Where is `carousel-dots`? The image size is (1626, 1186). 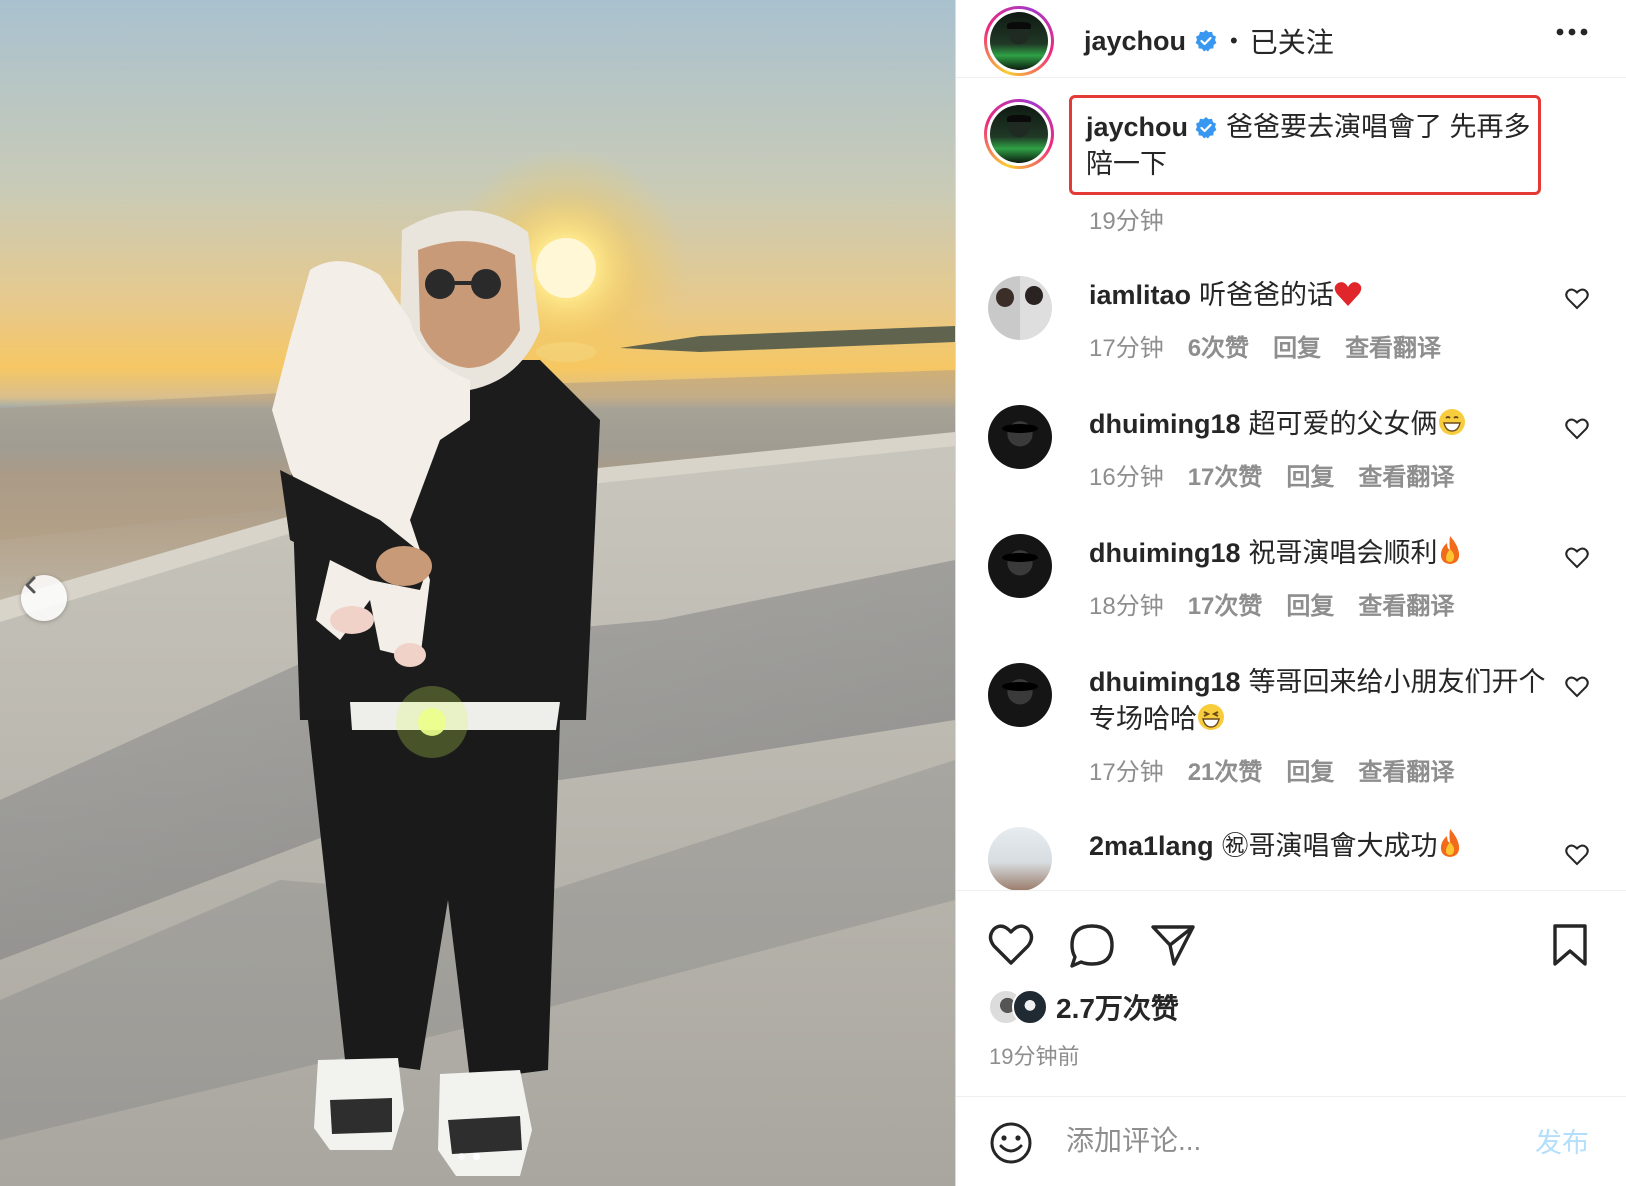 carousel-dots is located at coordinates (469, 1156).